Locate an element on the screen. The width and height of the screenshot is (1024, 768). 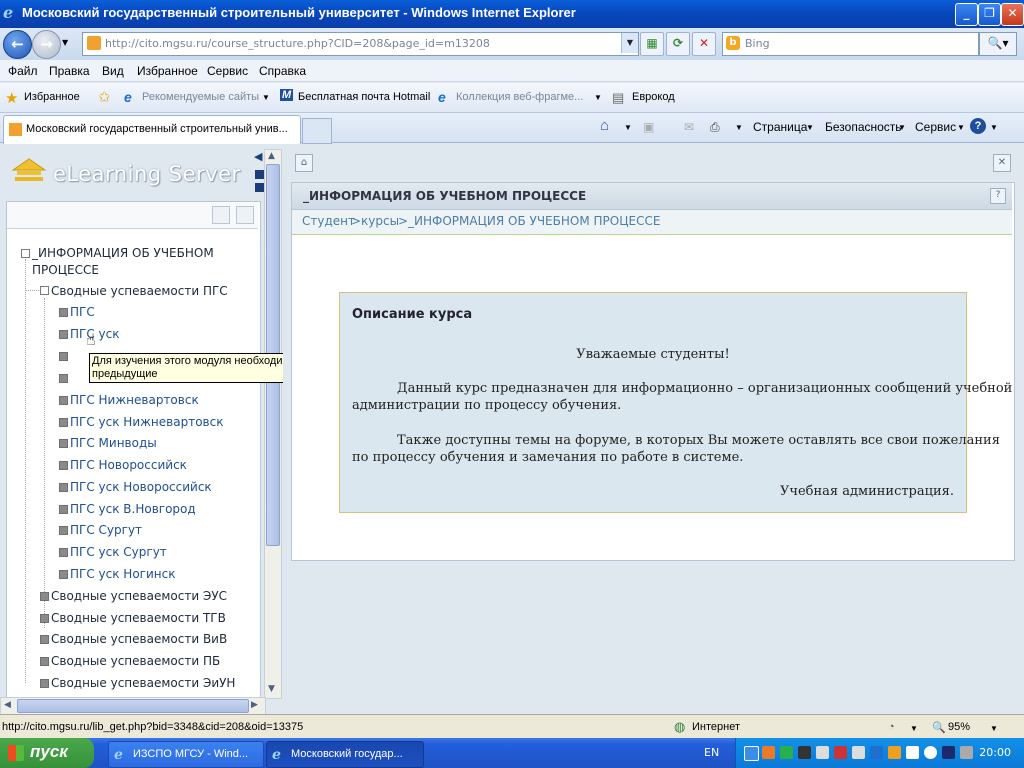
collapse-icon is located at coordinates (259, 187).